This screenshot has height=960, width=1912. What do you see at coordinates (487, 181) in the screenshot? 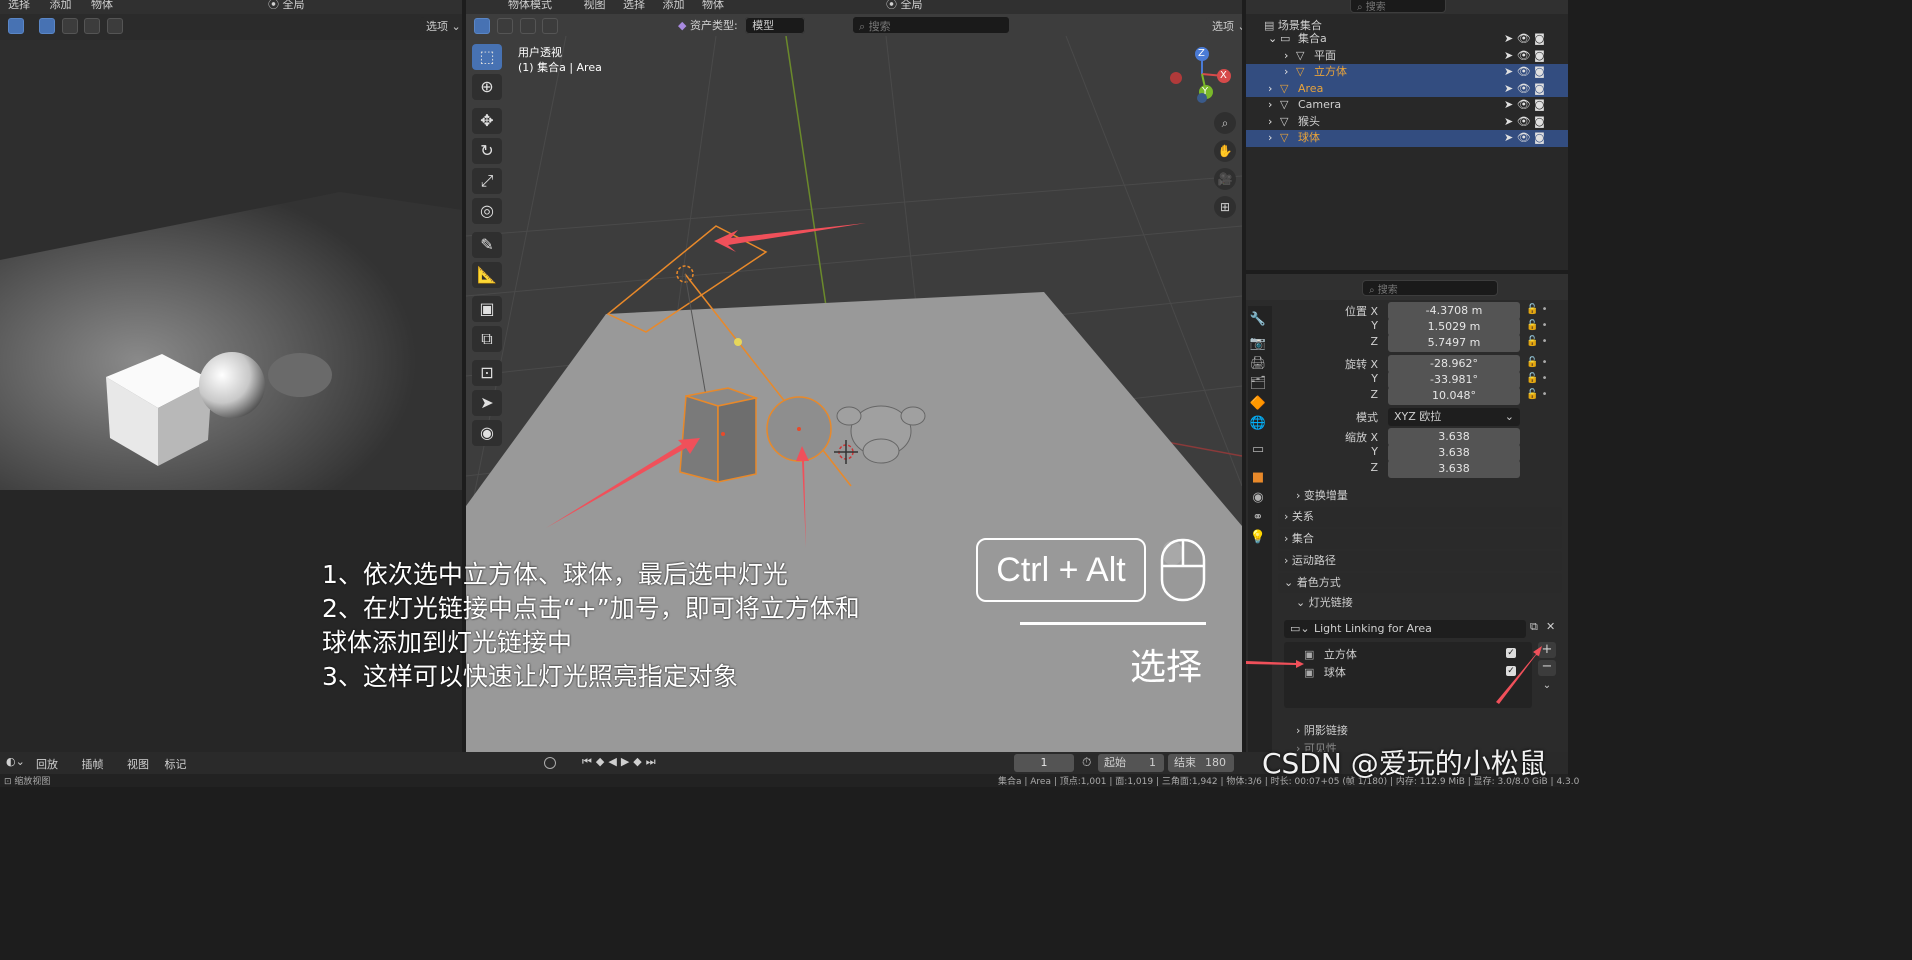
I see `scale-tool-icon: ⤢` at bounding box center [487, 181].